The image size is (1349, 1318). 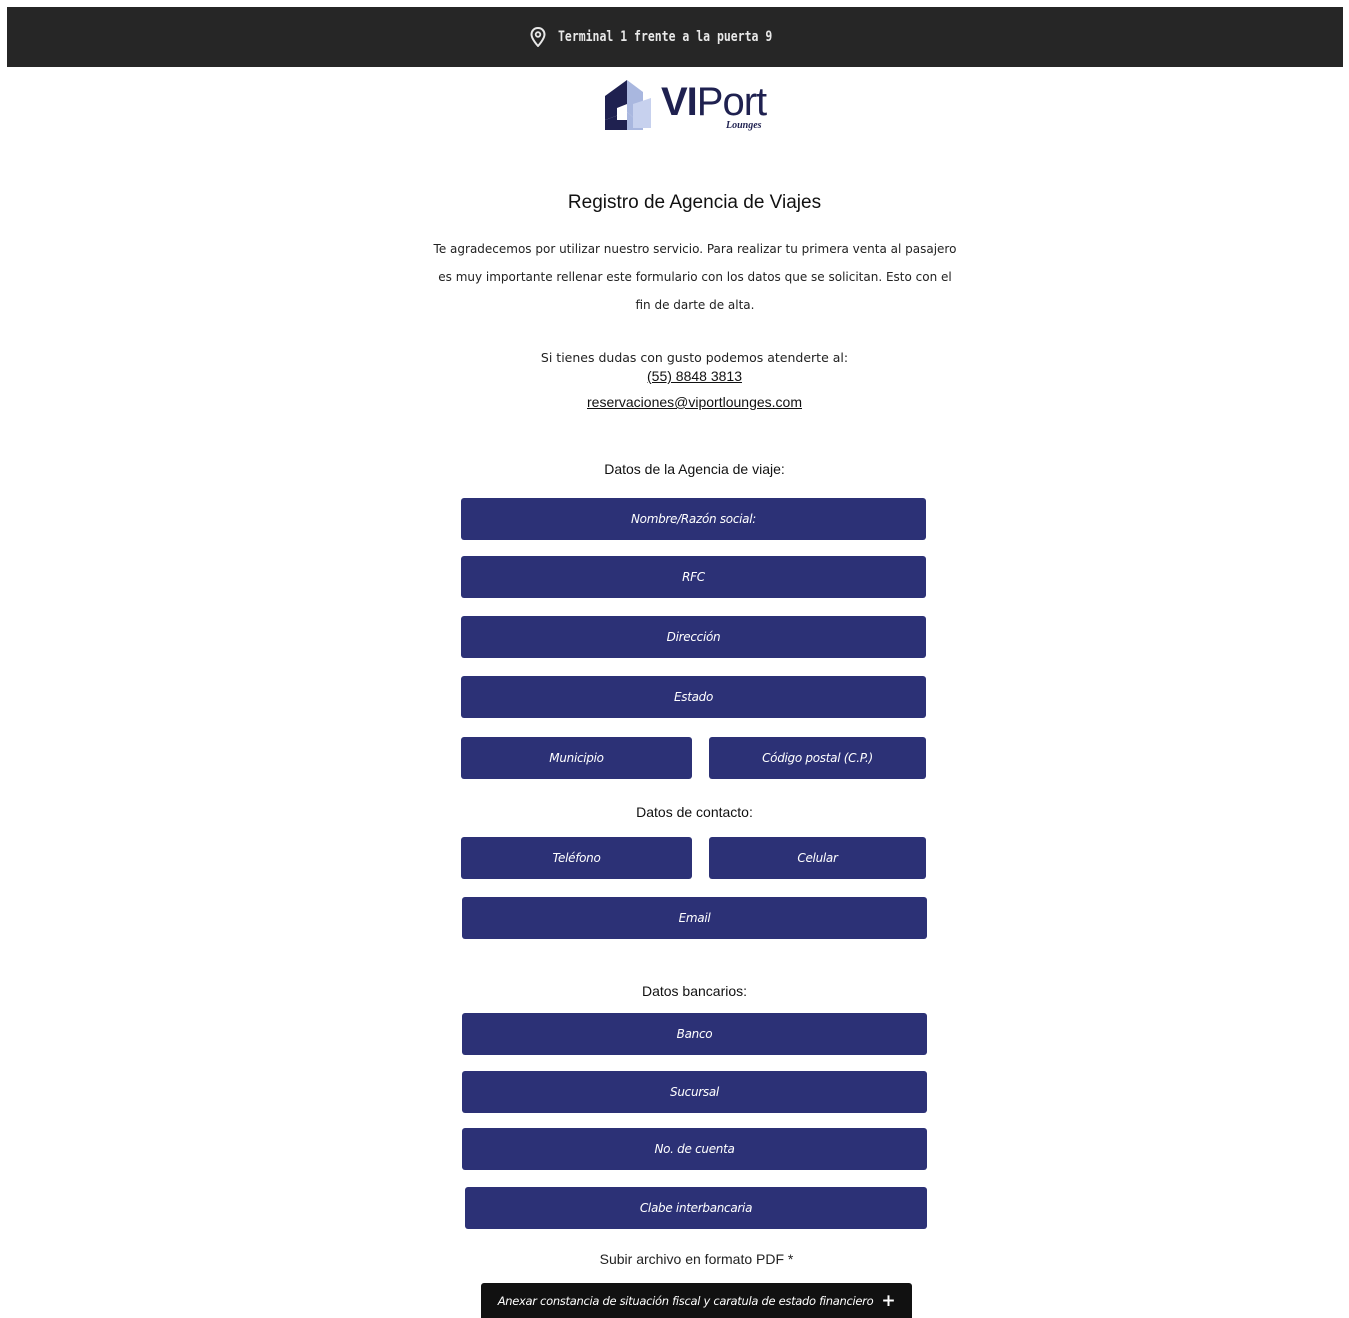 What do you see at coordinates (696, 1259) in the screenshot?
I see `upload-label: Subir archivo en formato PDF *` at bounding box center [696, 1259].